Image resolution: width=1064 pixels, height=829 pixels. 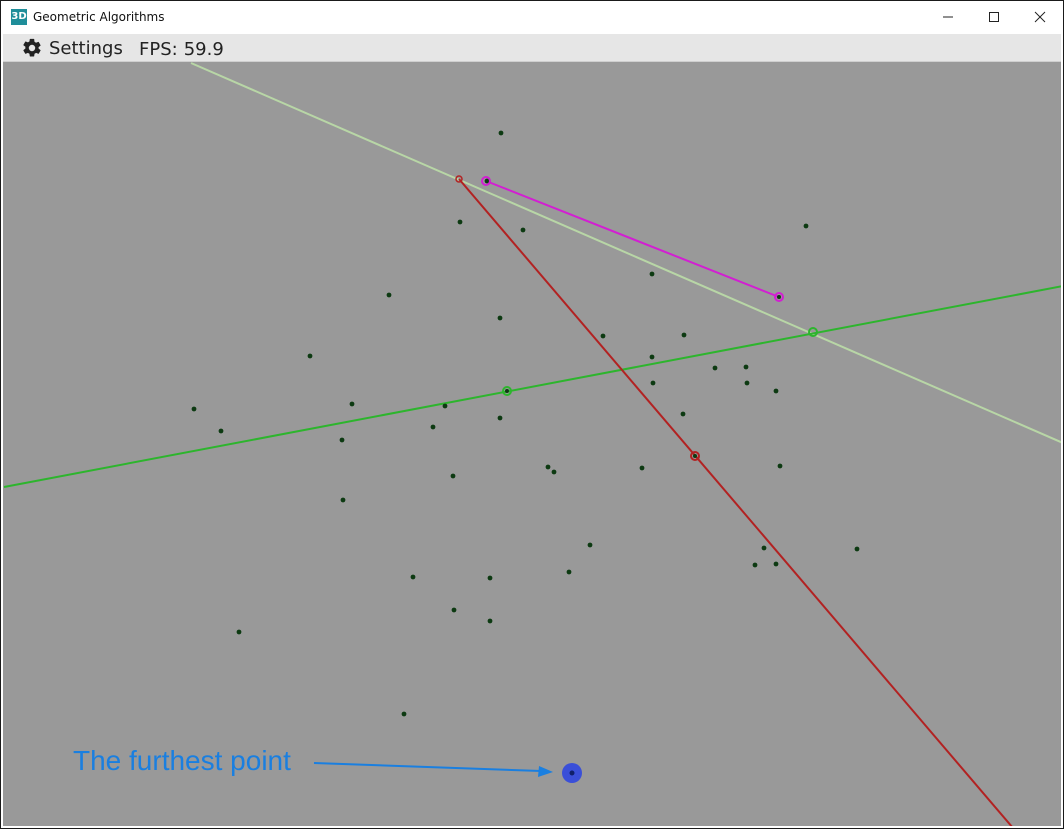 I want to click on maximize-icon, so click(x=994, y=17).